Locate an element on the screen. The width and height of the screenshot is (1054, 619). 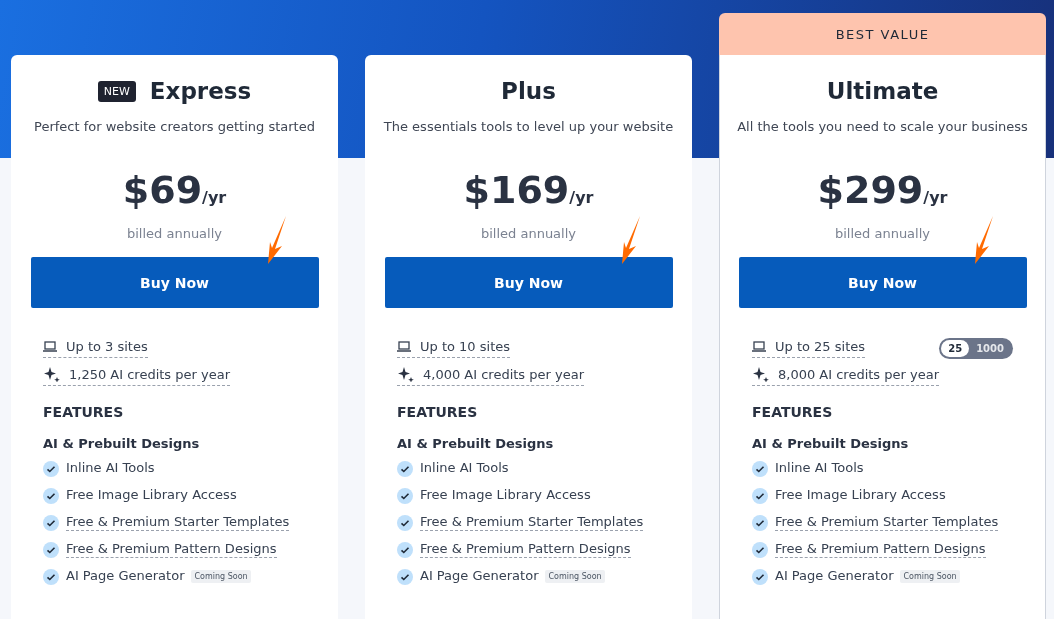
plan-banner: BEST VALUE is located at coordinates (882, 34).